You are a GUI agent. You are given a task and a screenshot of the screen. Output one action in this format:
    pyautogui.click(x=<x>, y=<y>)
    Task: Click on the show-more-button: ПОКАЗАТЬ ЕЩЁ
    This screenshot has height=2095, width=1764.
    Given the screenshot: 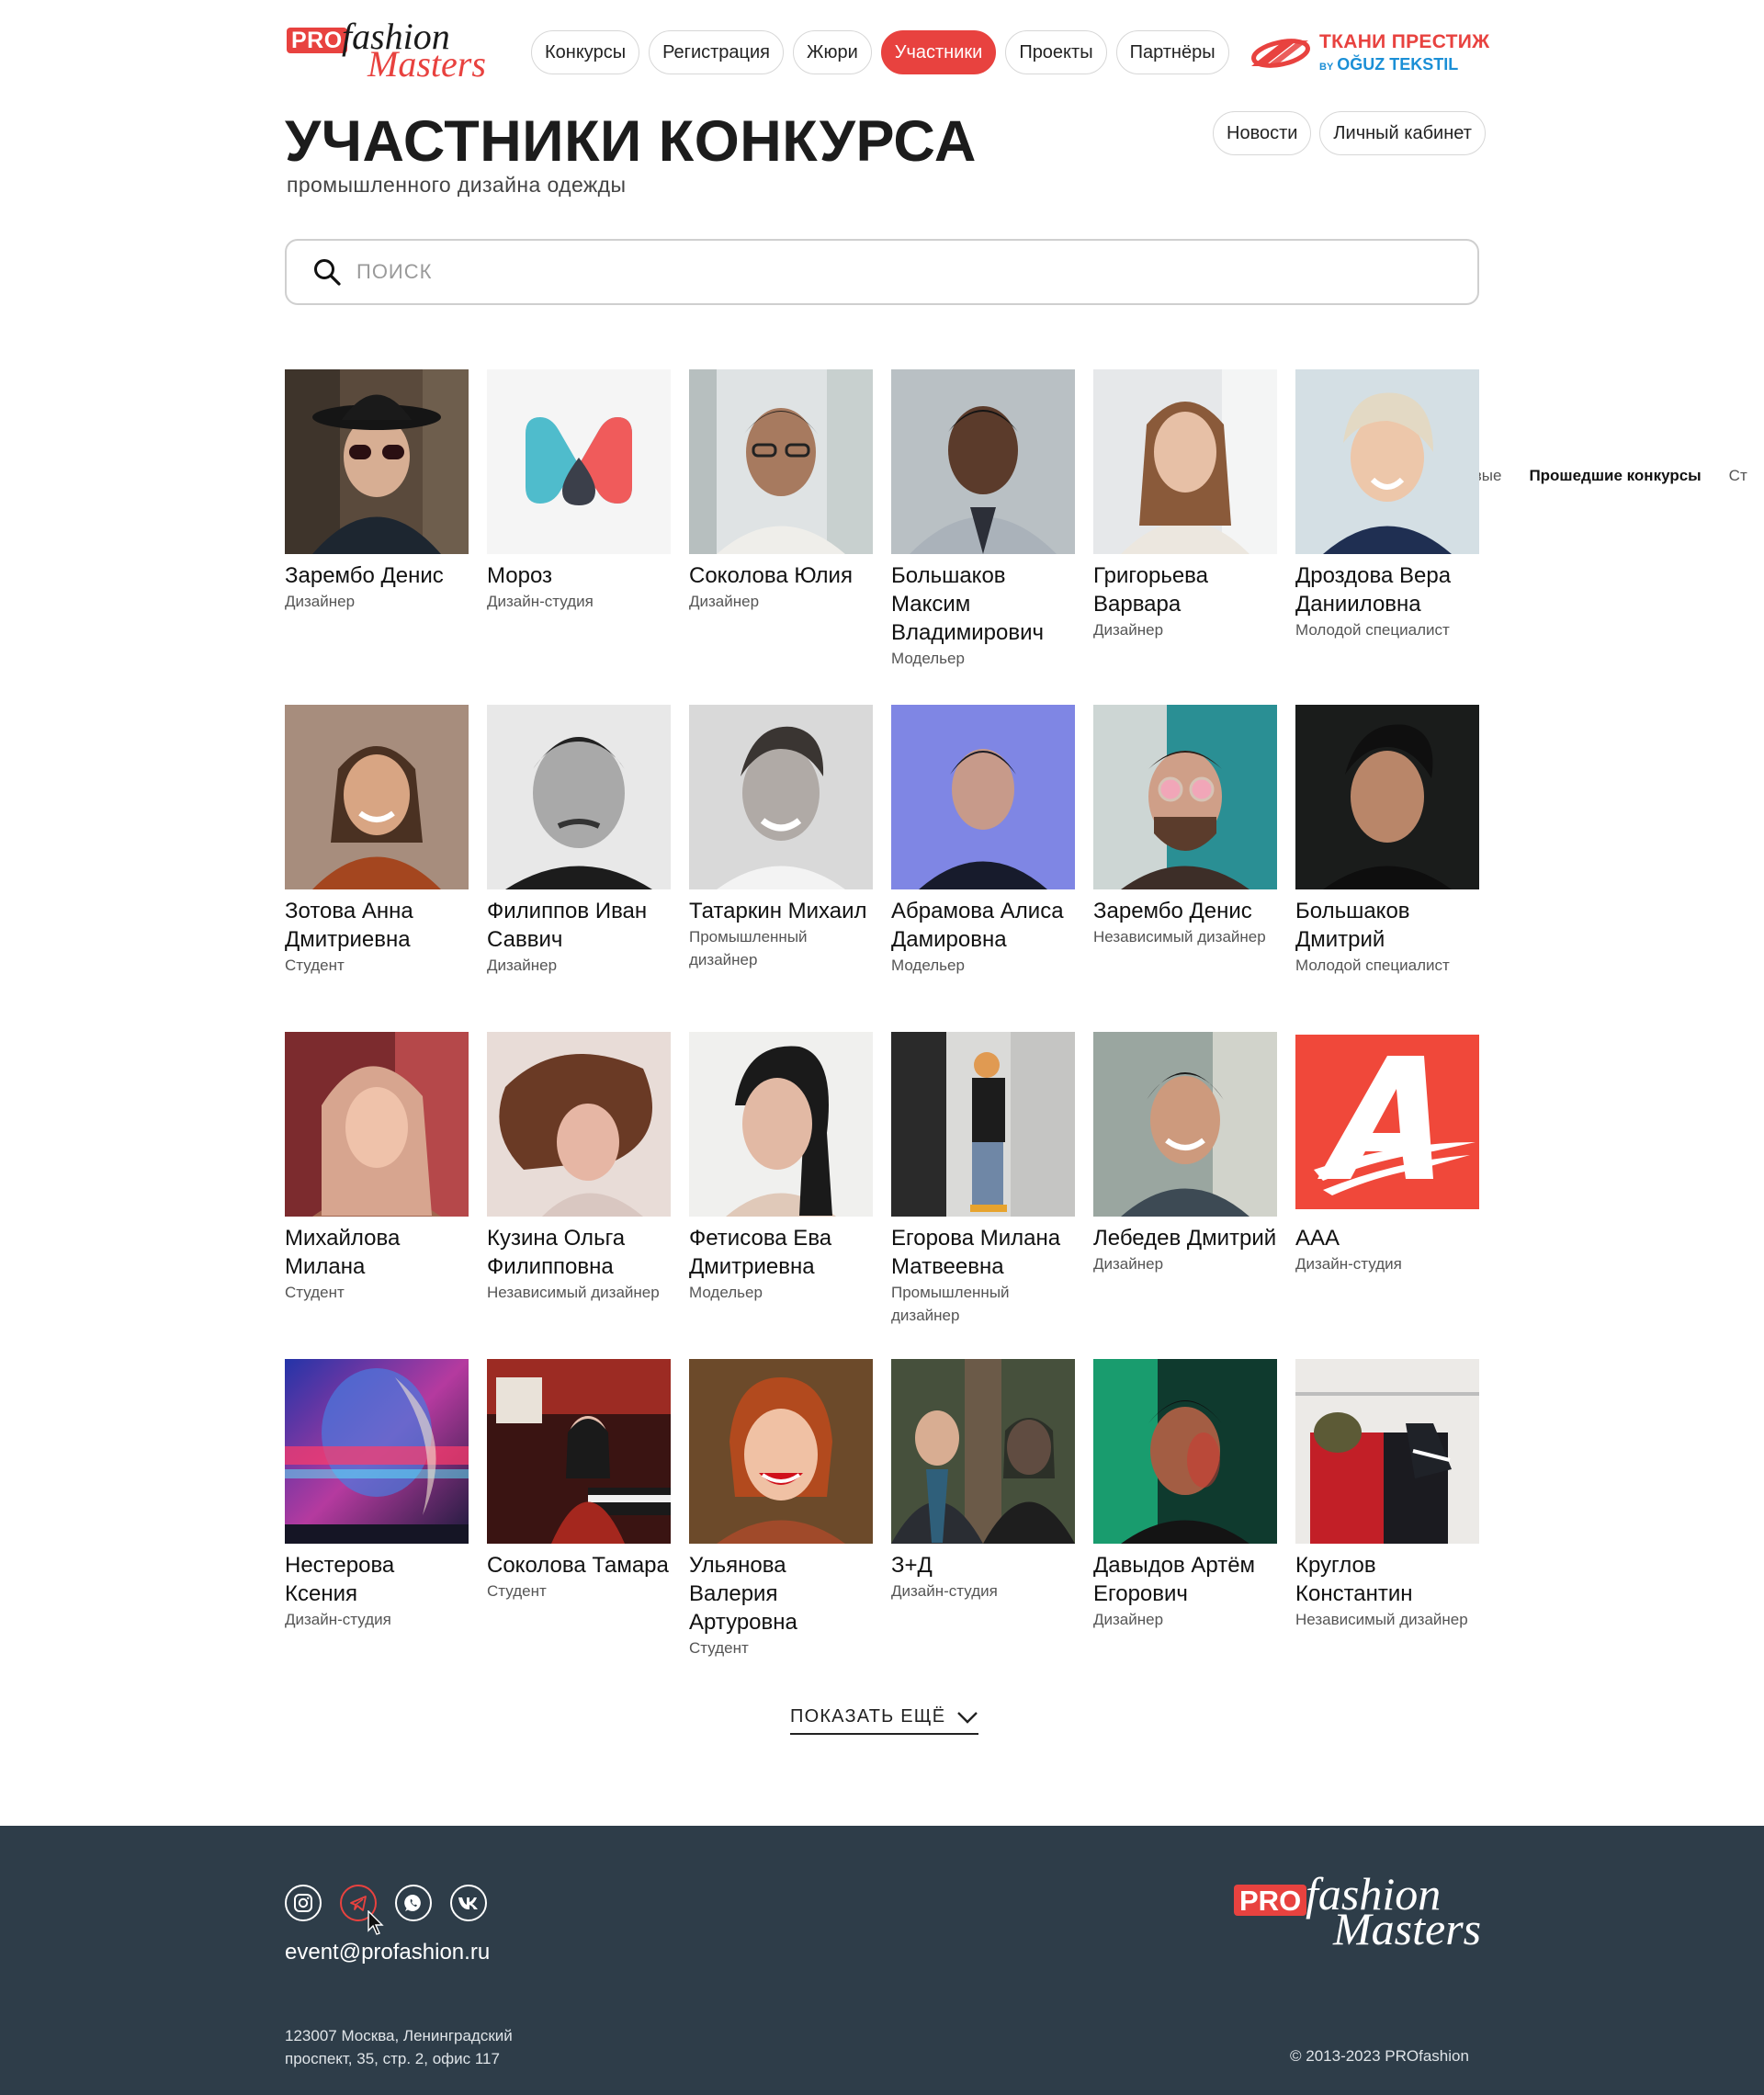 What is the action you would take?
    pyautogui.click(x=884, y=1720)
    